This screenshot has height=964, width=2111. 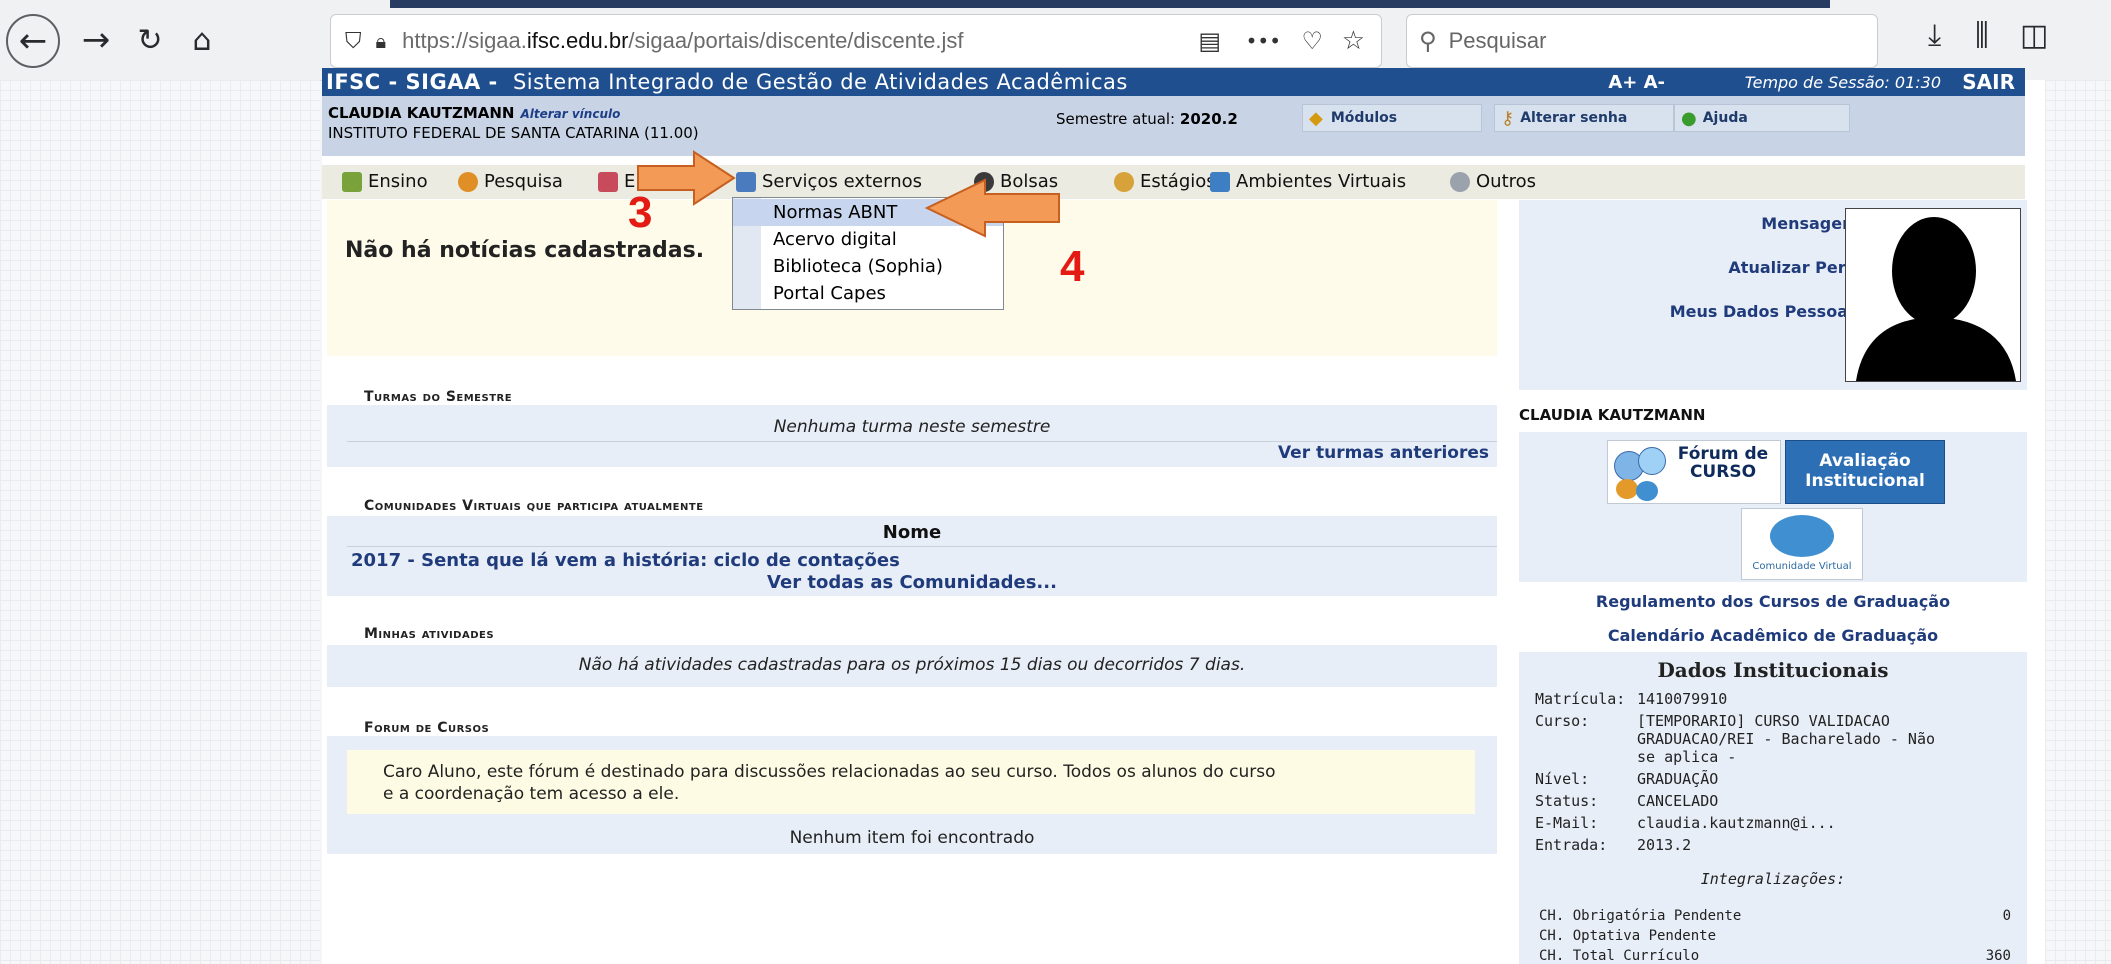 What do you see at coordinates (1802, 544) in the screenshot?
I see `comunidade-virtual-badge: Comunidade Virtual` at bounding box center [1802, 544].